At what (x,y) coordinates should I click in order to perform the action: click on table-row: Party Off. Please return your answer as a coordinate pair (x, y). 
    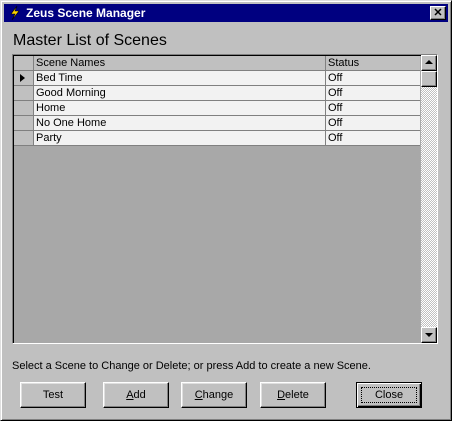
    Looking at the image, I should click on (217, 138).